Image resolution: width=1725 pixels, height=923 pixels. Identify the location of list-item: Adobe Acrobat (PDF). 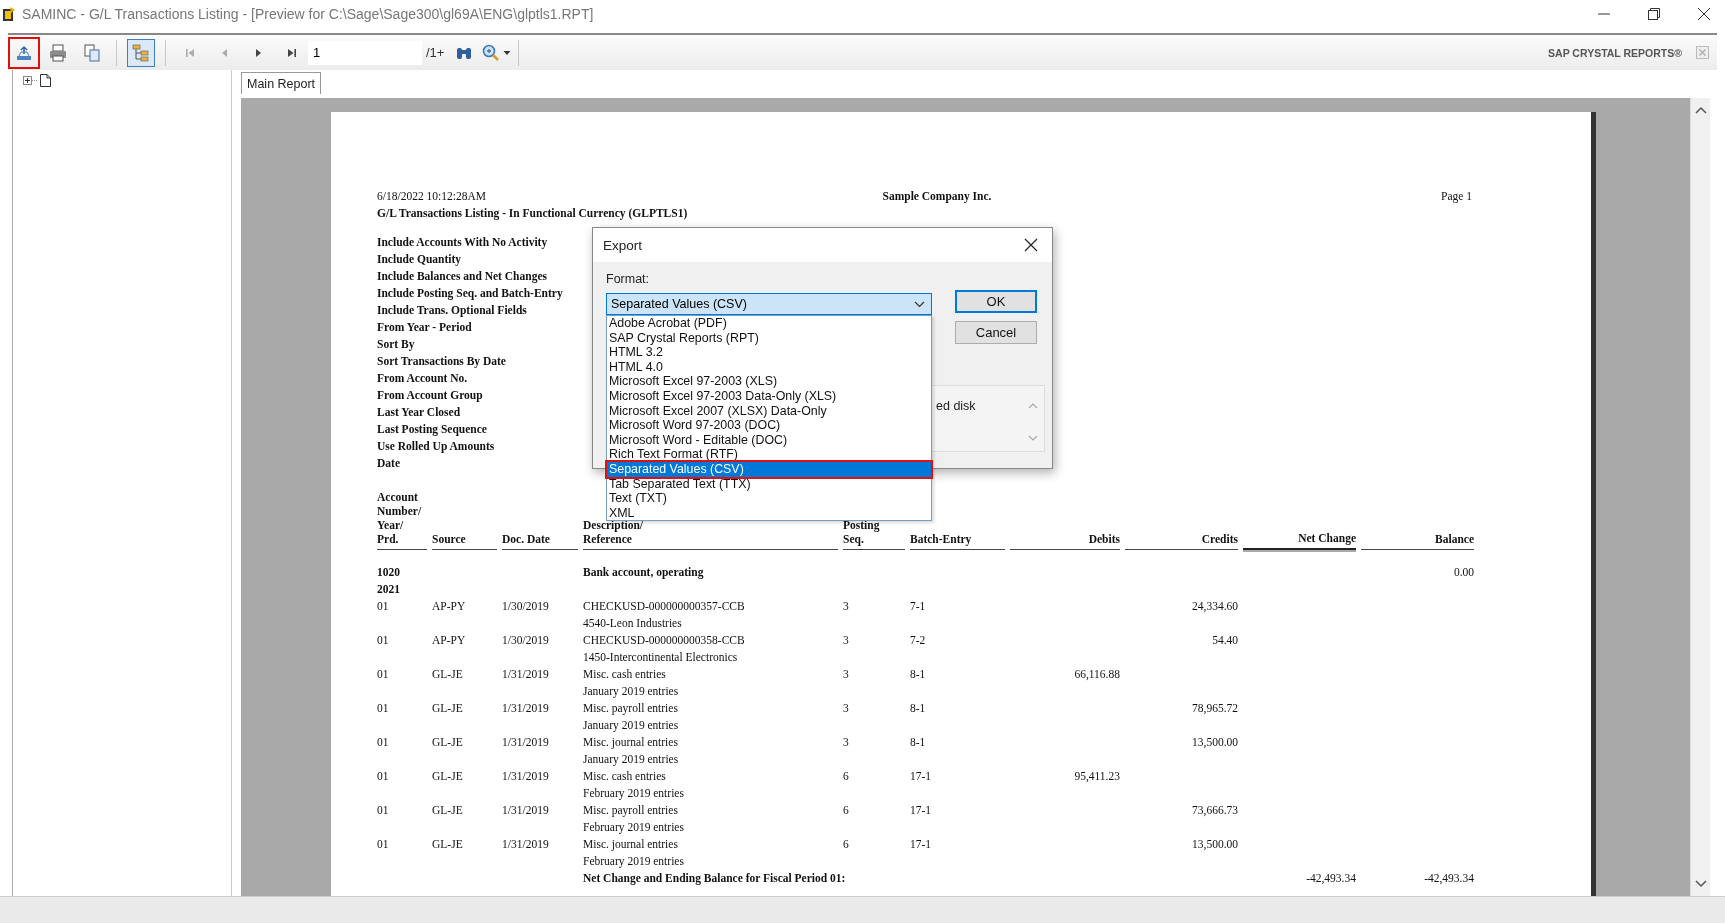
(769, 323).